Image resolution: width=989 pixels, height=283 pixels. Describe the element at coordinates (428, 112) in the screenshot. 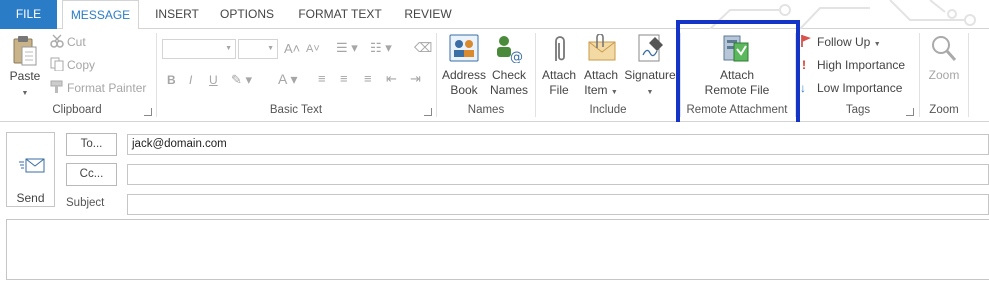

I see `basic-text-launcher-icon` at that location.